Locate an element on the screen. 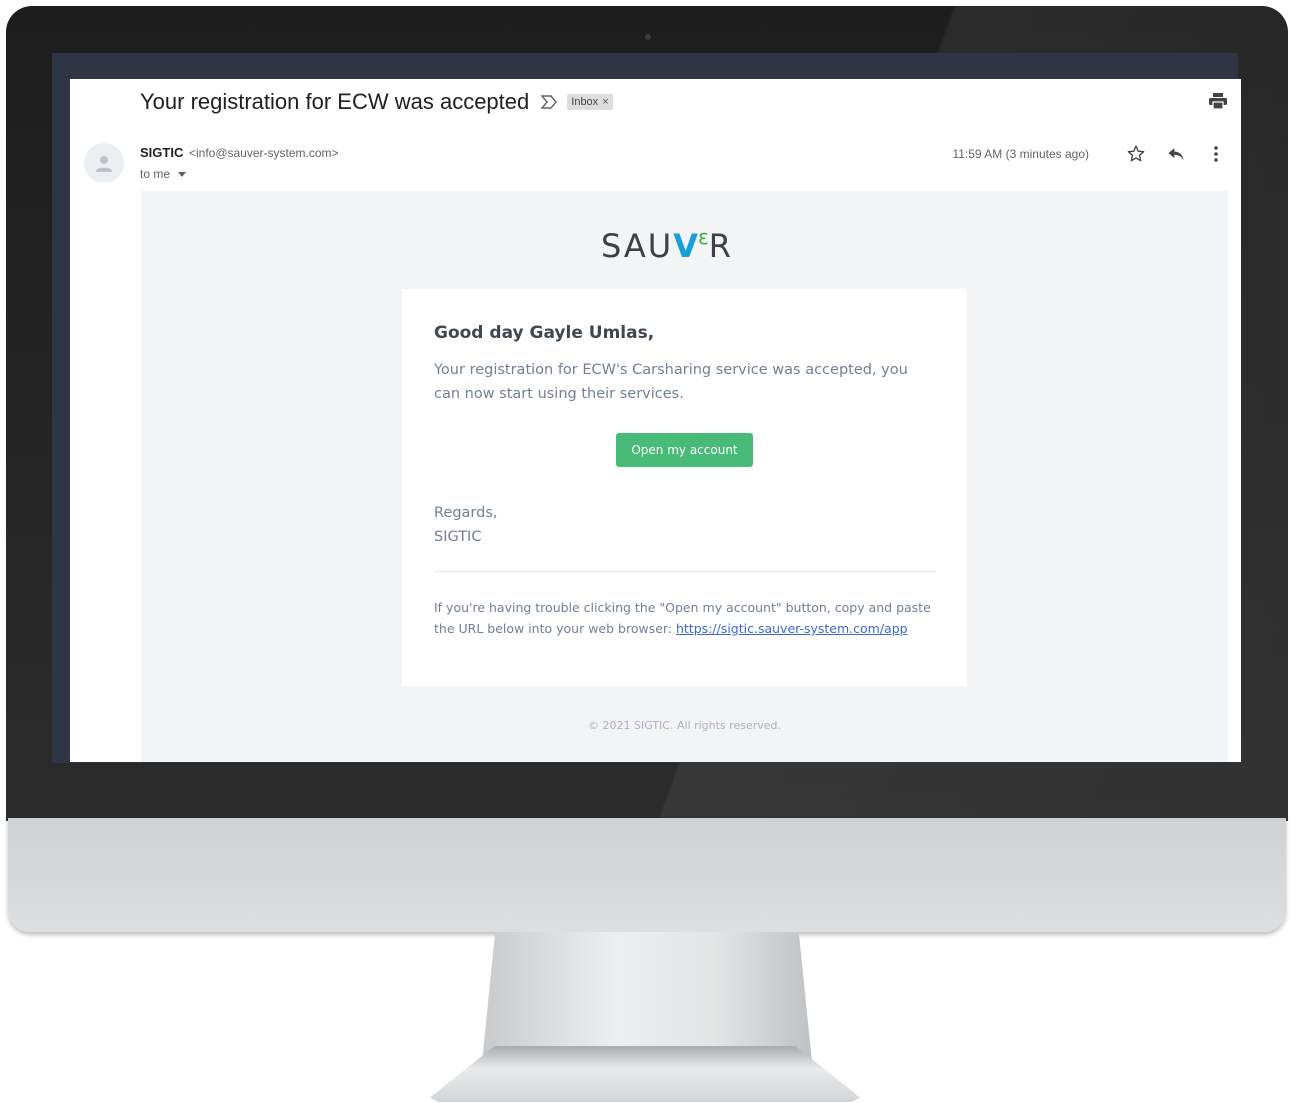 This screenshot has width=1296, height=1103. sauver-logo: SAU Vε R is located at coordinates (667, 245).